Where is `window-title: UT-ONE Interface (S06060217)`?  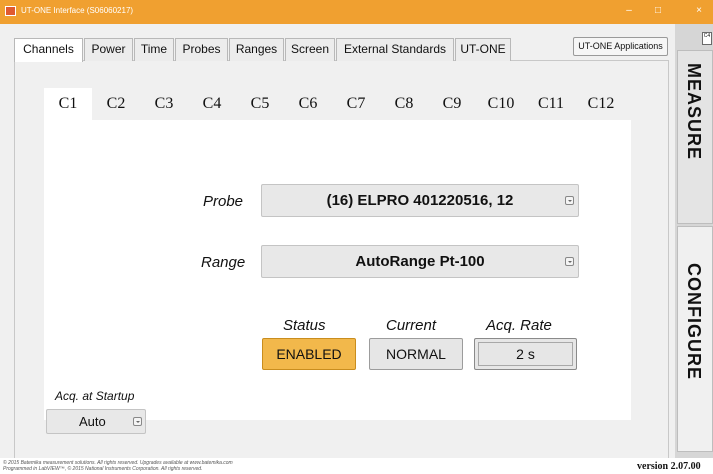
window-title: UT-ONE Interface (S06060217) is located at coordinates (77, 10).